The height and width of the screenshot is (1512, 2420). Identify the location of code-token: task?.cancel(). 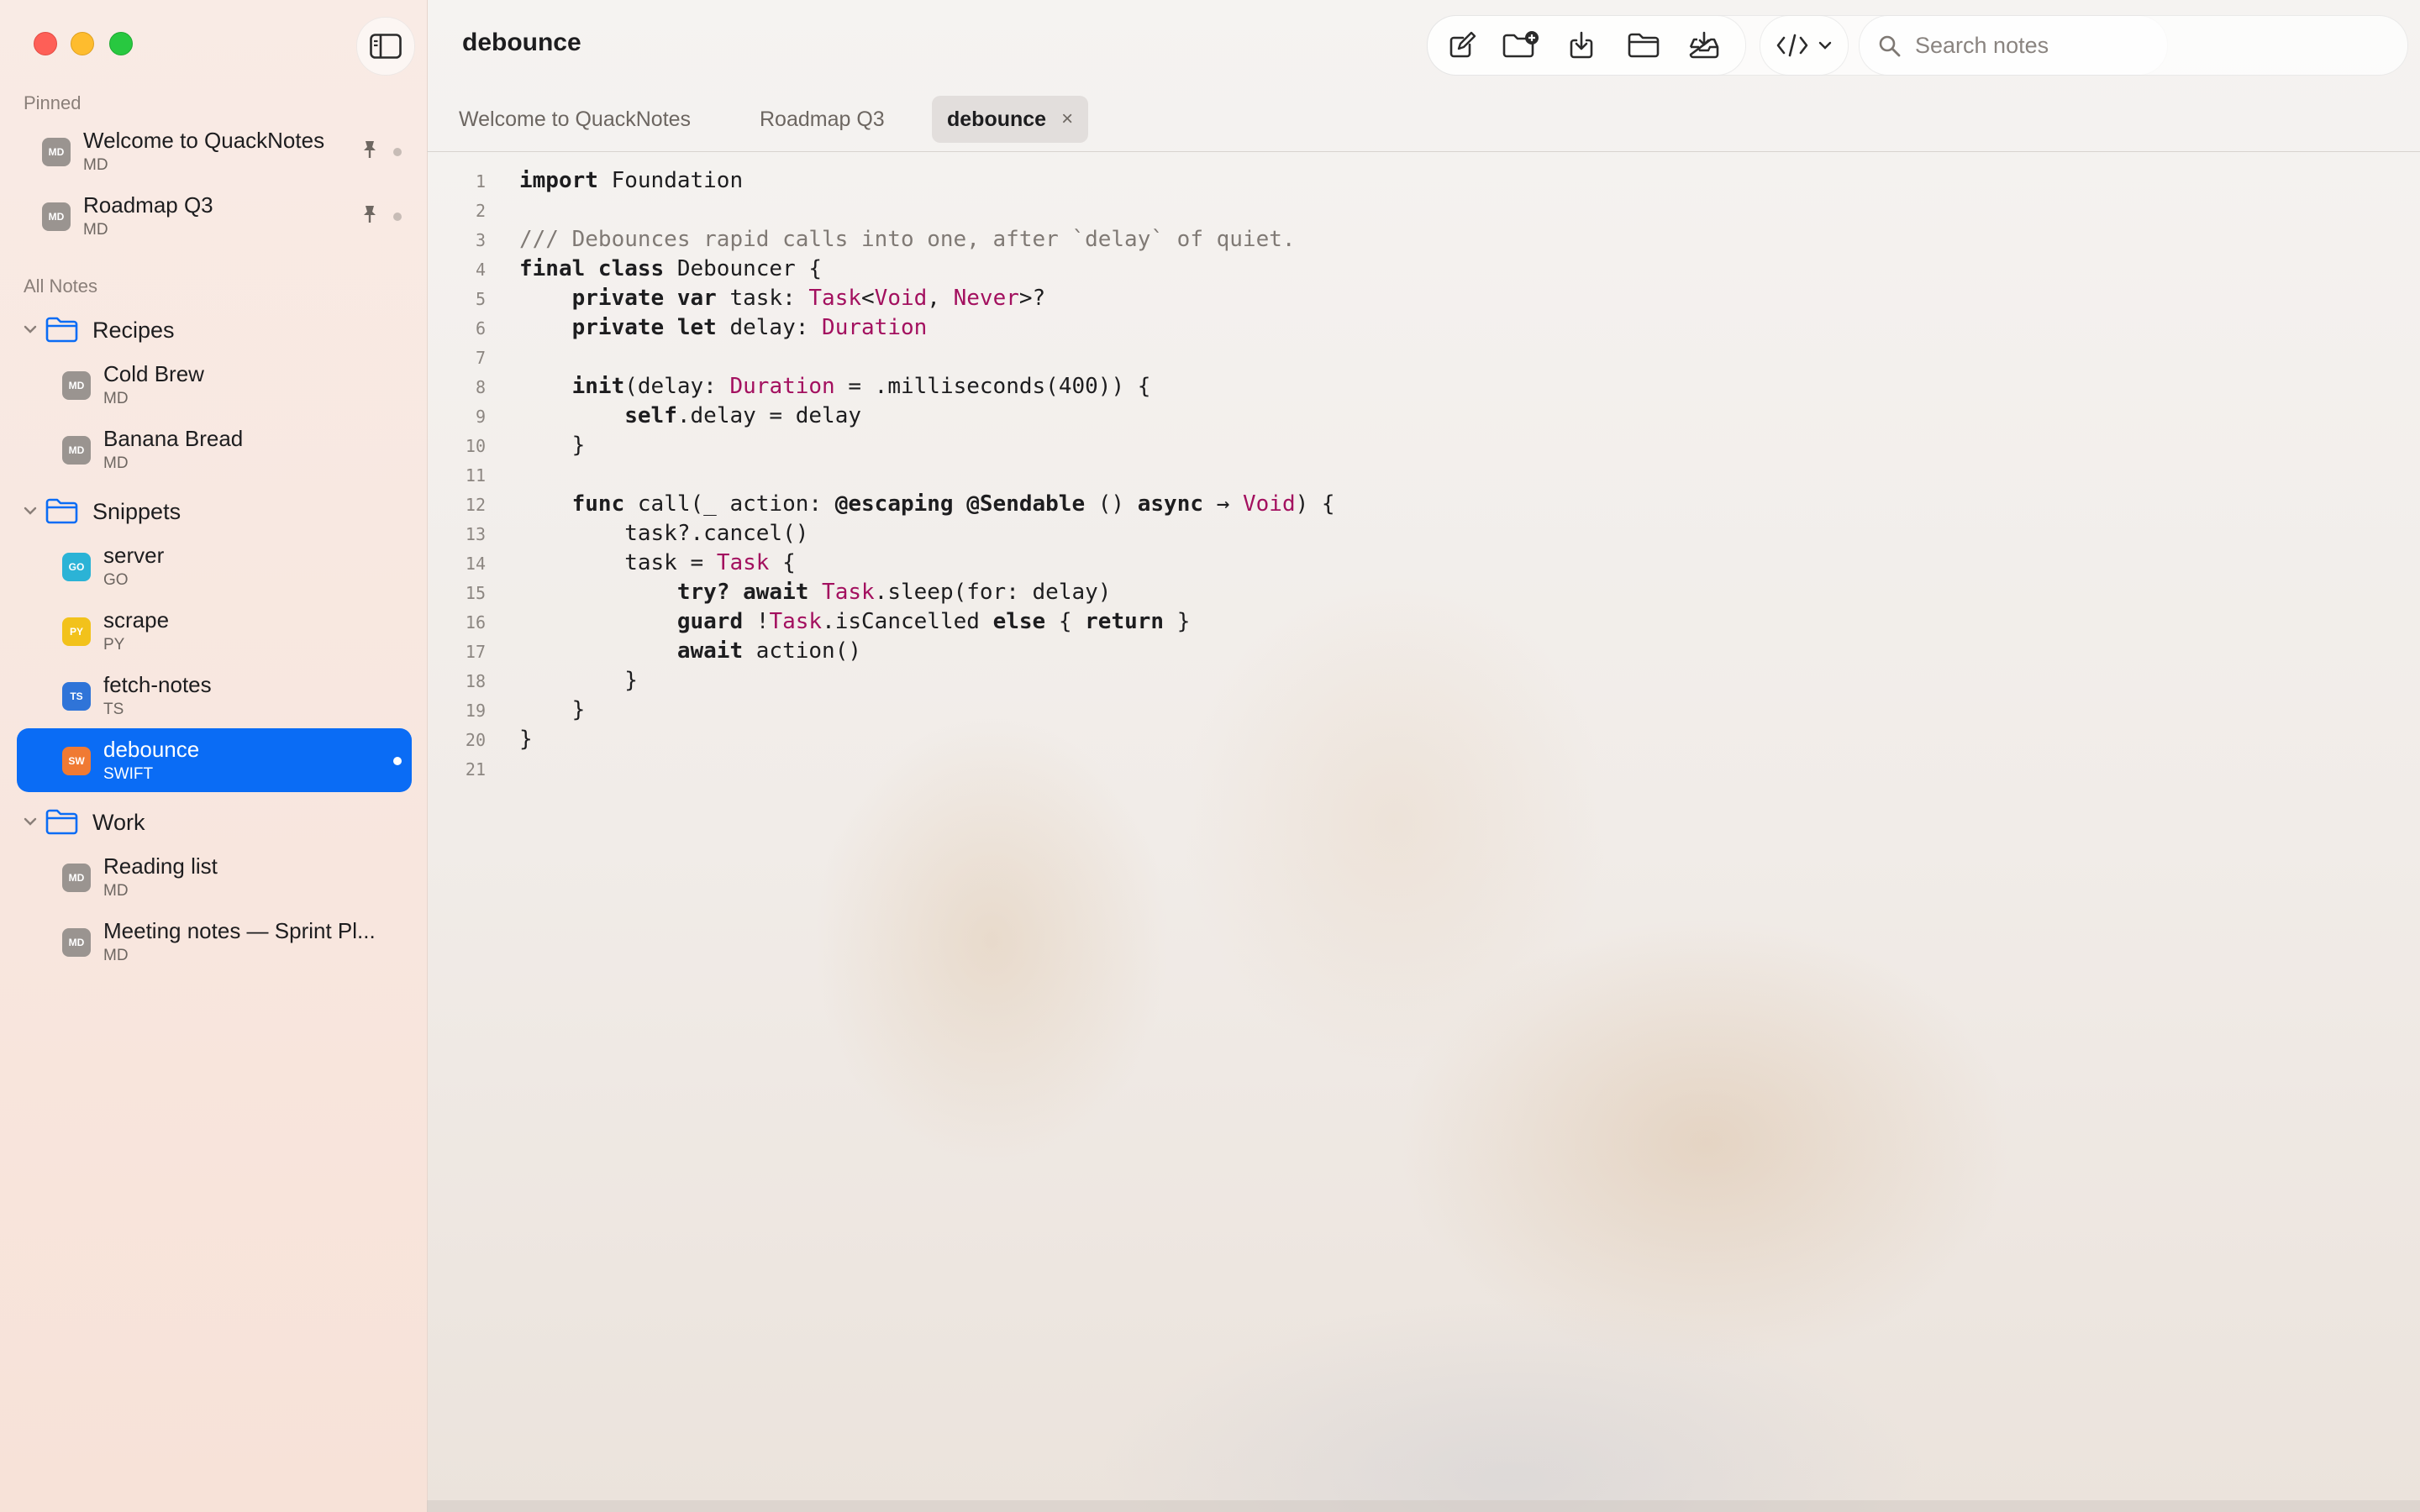
(664, 533).